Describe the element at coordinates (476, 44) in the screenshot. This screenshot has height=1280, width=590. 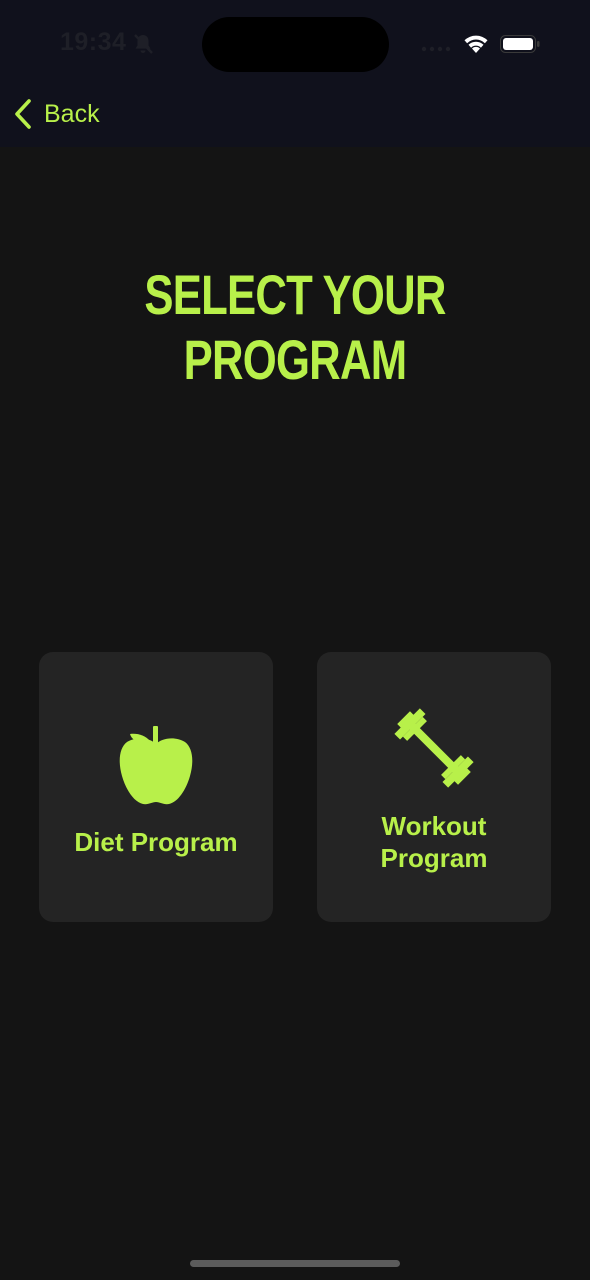
I see `wifi-icon` at that location.